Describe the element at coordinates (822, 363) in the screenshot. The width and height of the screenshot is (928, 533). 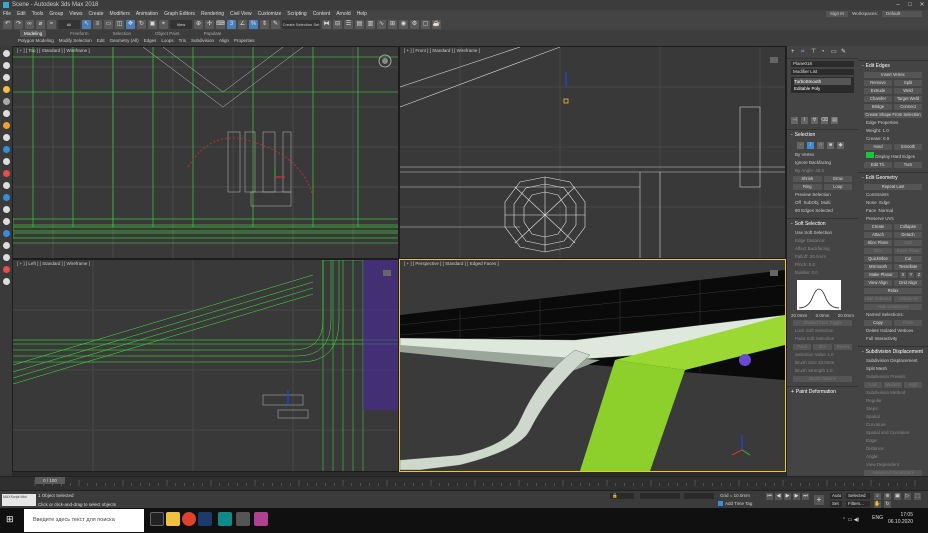
I see `brush-size-spinner: Brush Size 20.0mm` at that location.